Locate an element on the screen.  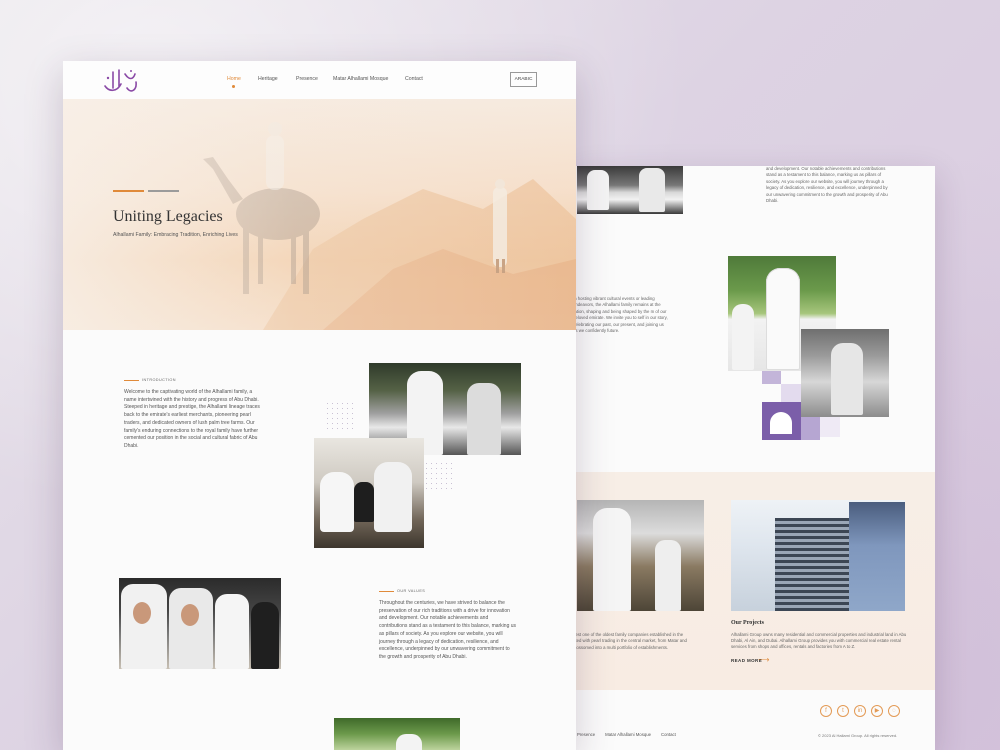
calligraphy-logo is located at coordinates (121, 81).